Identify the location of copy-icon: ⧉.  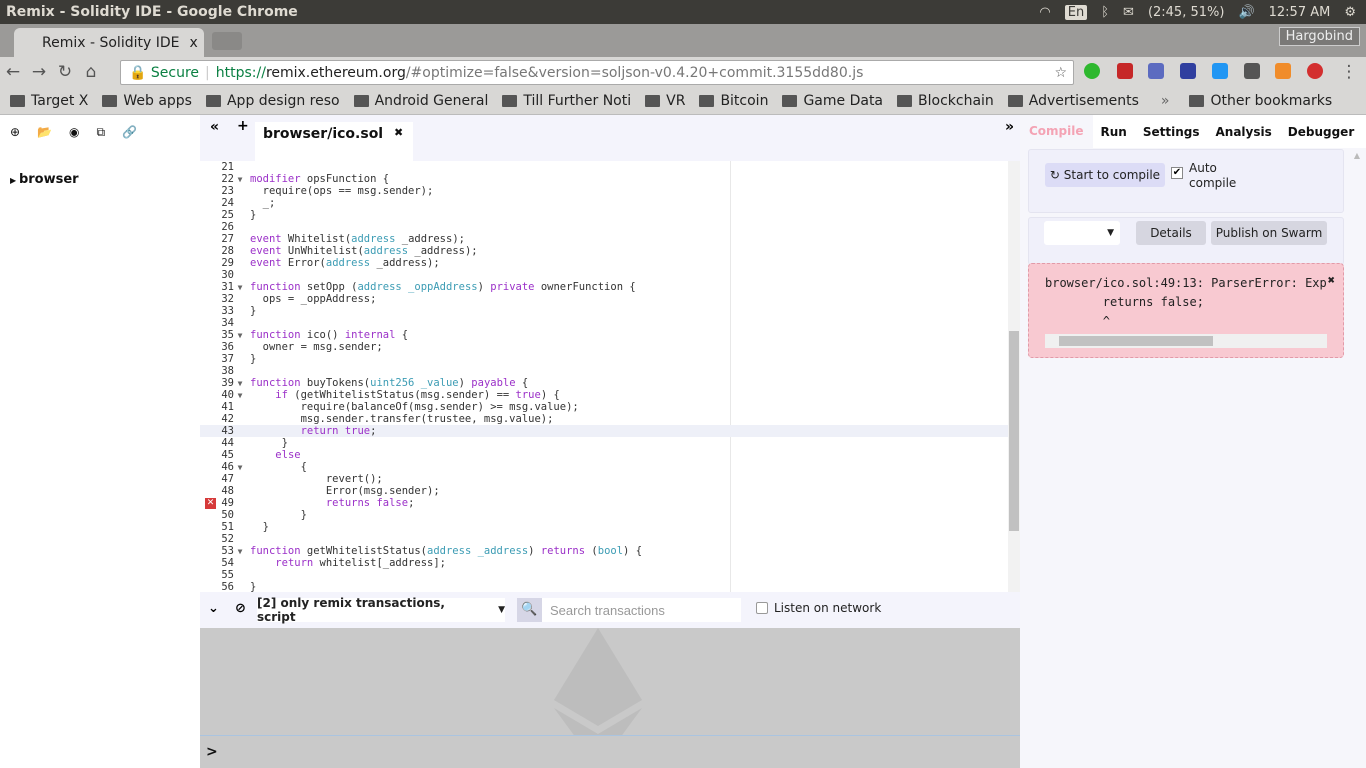
(101, 132).